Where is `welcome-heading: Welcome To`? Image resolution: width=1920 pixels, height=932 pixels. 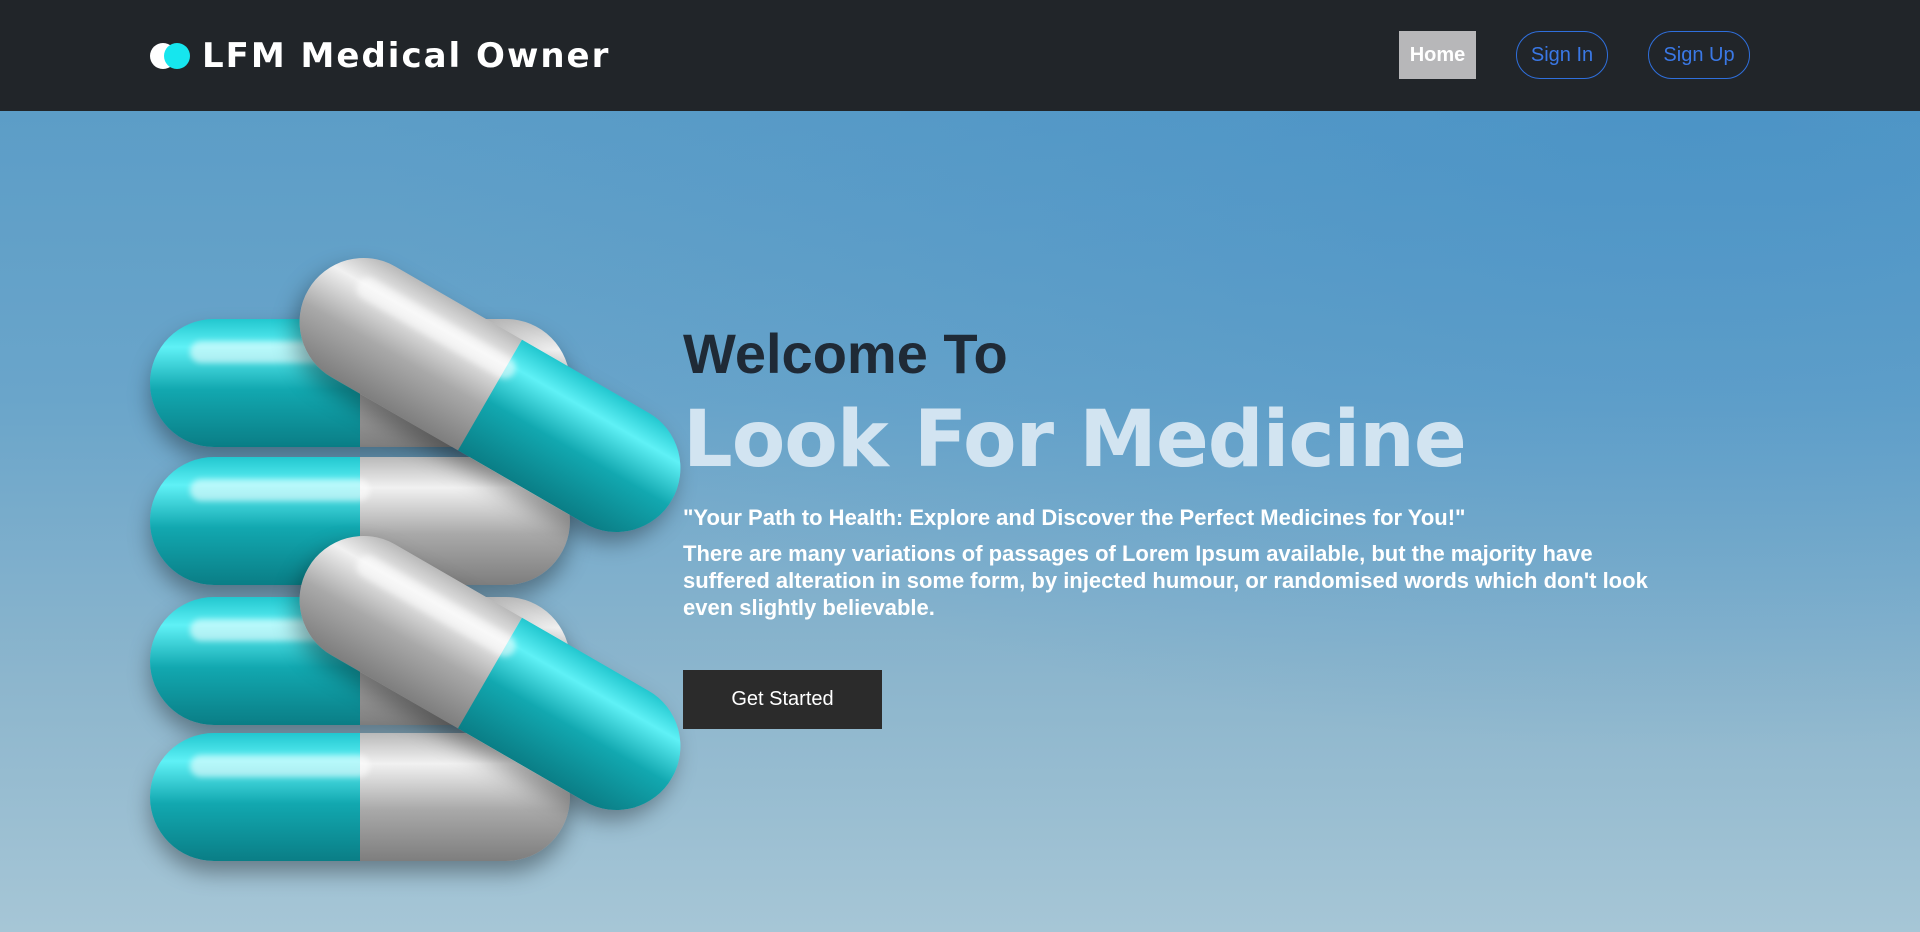 welcome-heading: Welcome To is located at coordinates (845, 353).